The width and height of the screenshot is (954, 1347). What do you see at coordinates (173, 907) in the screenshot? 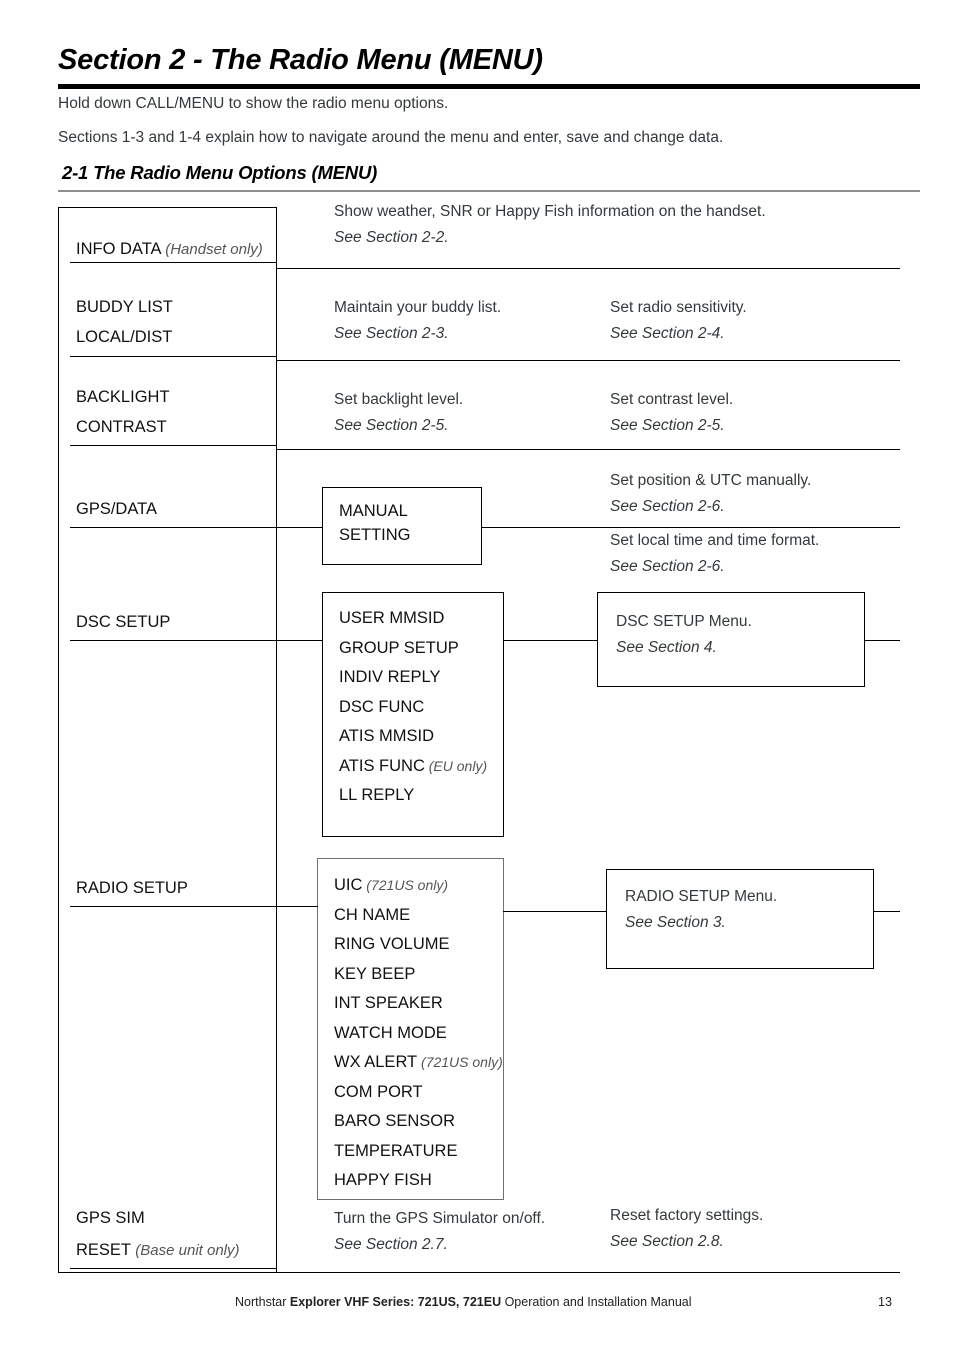
I see `label-rule-radio-setup` at bounding box center [173, 907].